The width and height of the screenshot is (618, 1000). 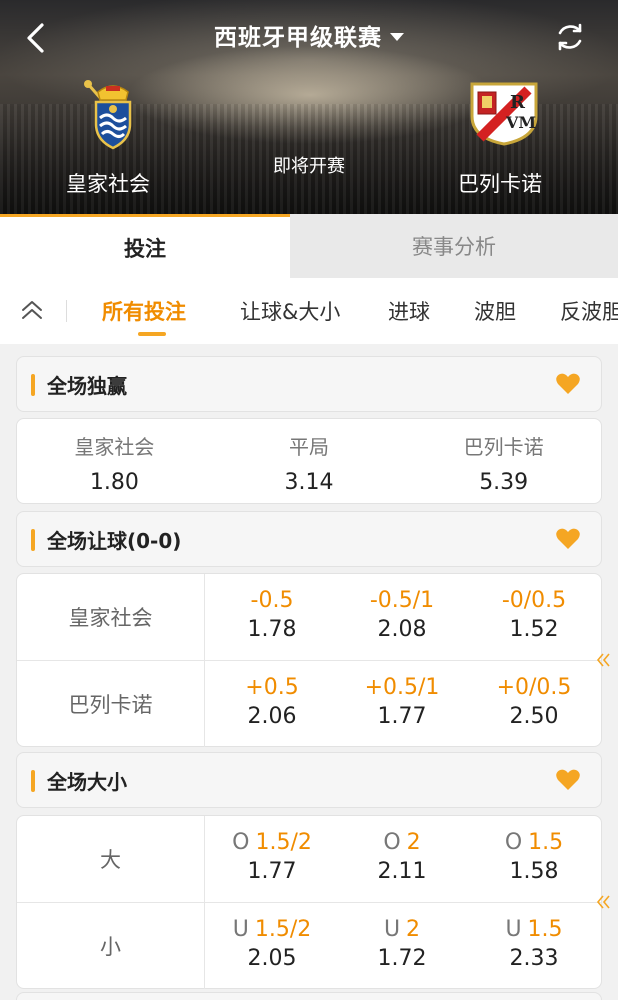 I want to click on bet-option: O2 2.11, so click(x=402, y=857).